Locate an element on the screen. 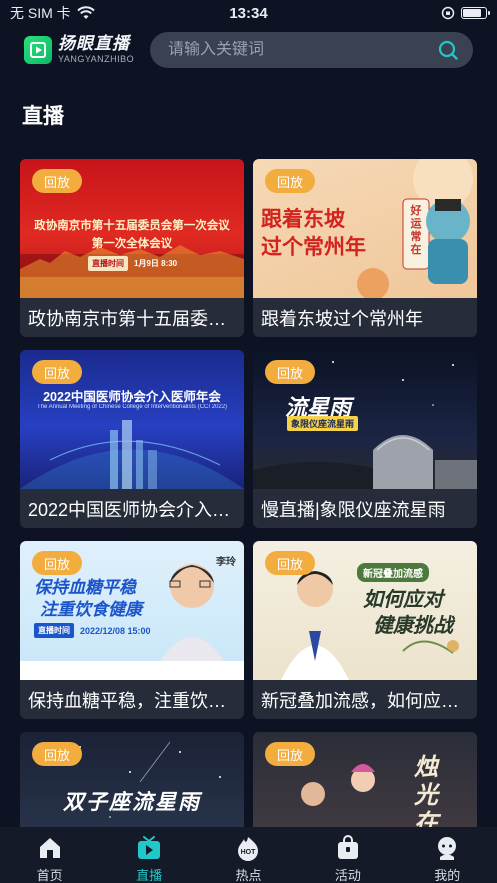 The height and width of the screenshot is (883, 497). thumb-time-row: 直播时间 2022/12/08 15:00 is located at coordinates (92, 630).